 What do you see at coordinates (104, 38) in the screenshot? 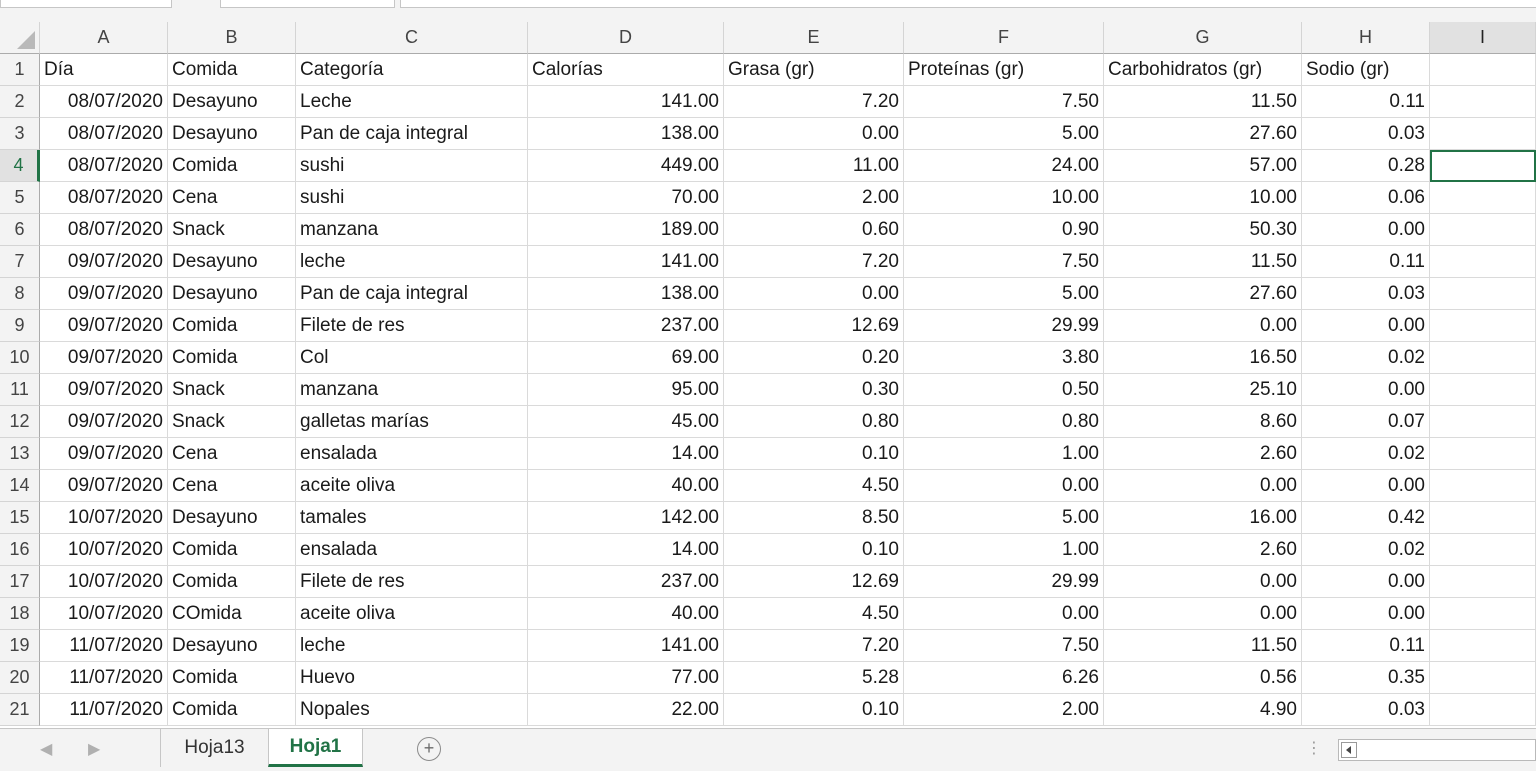
I see `column-header-a: A` at bounding box center [104, 38].